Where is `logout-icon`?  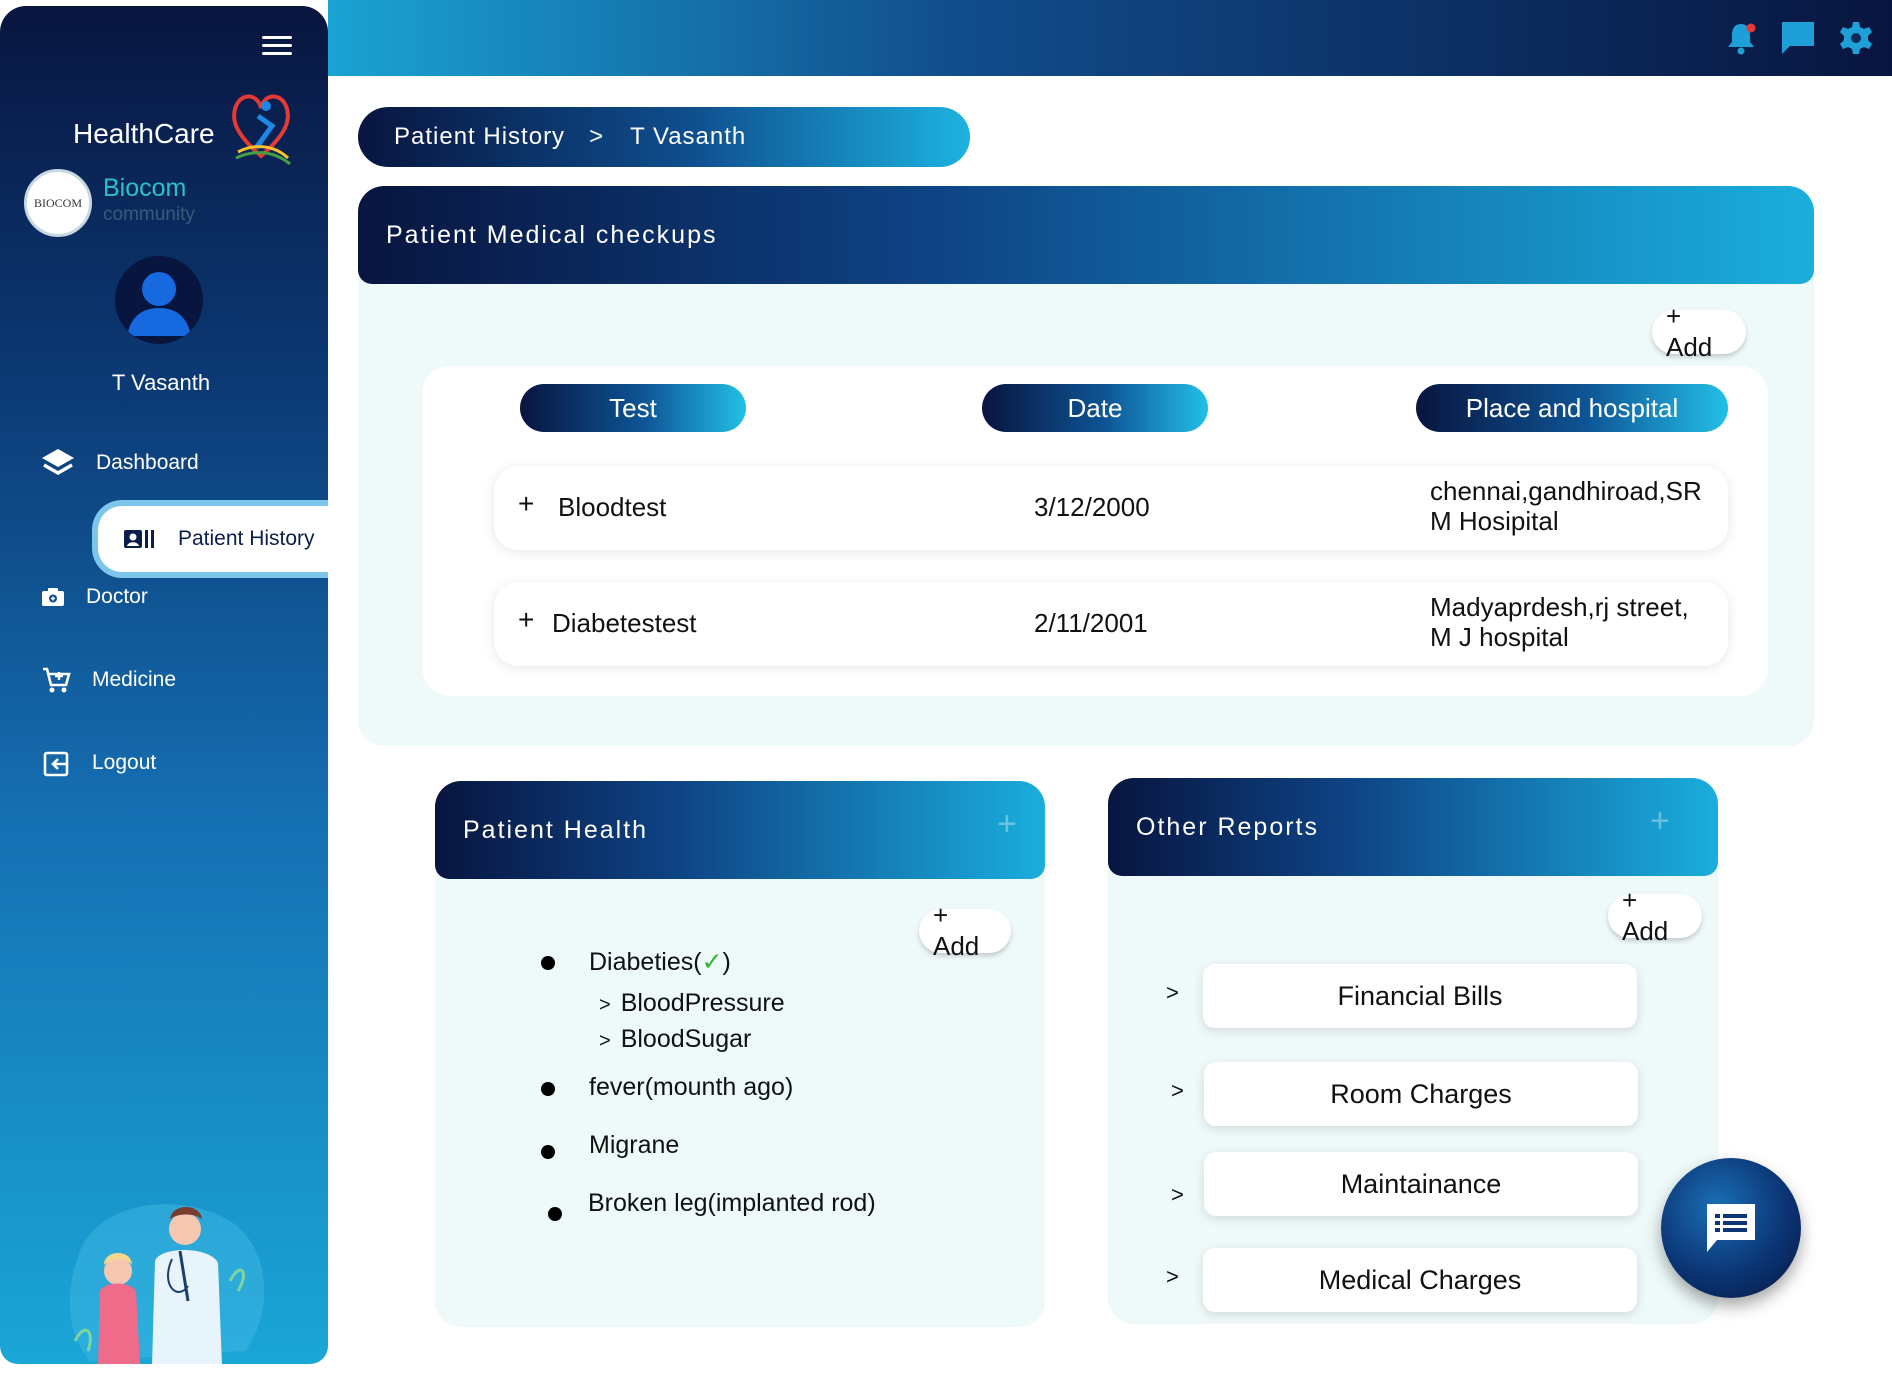 logout-icon is located at coordinates (56, 763).